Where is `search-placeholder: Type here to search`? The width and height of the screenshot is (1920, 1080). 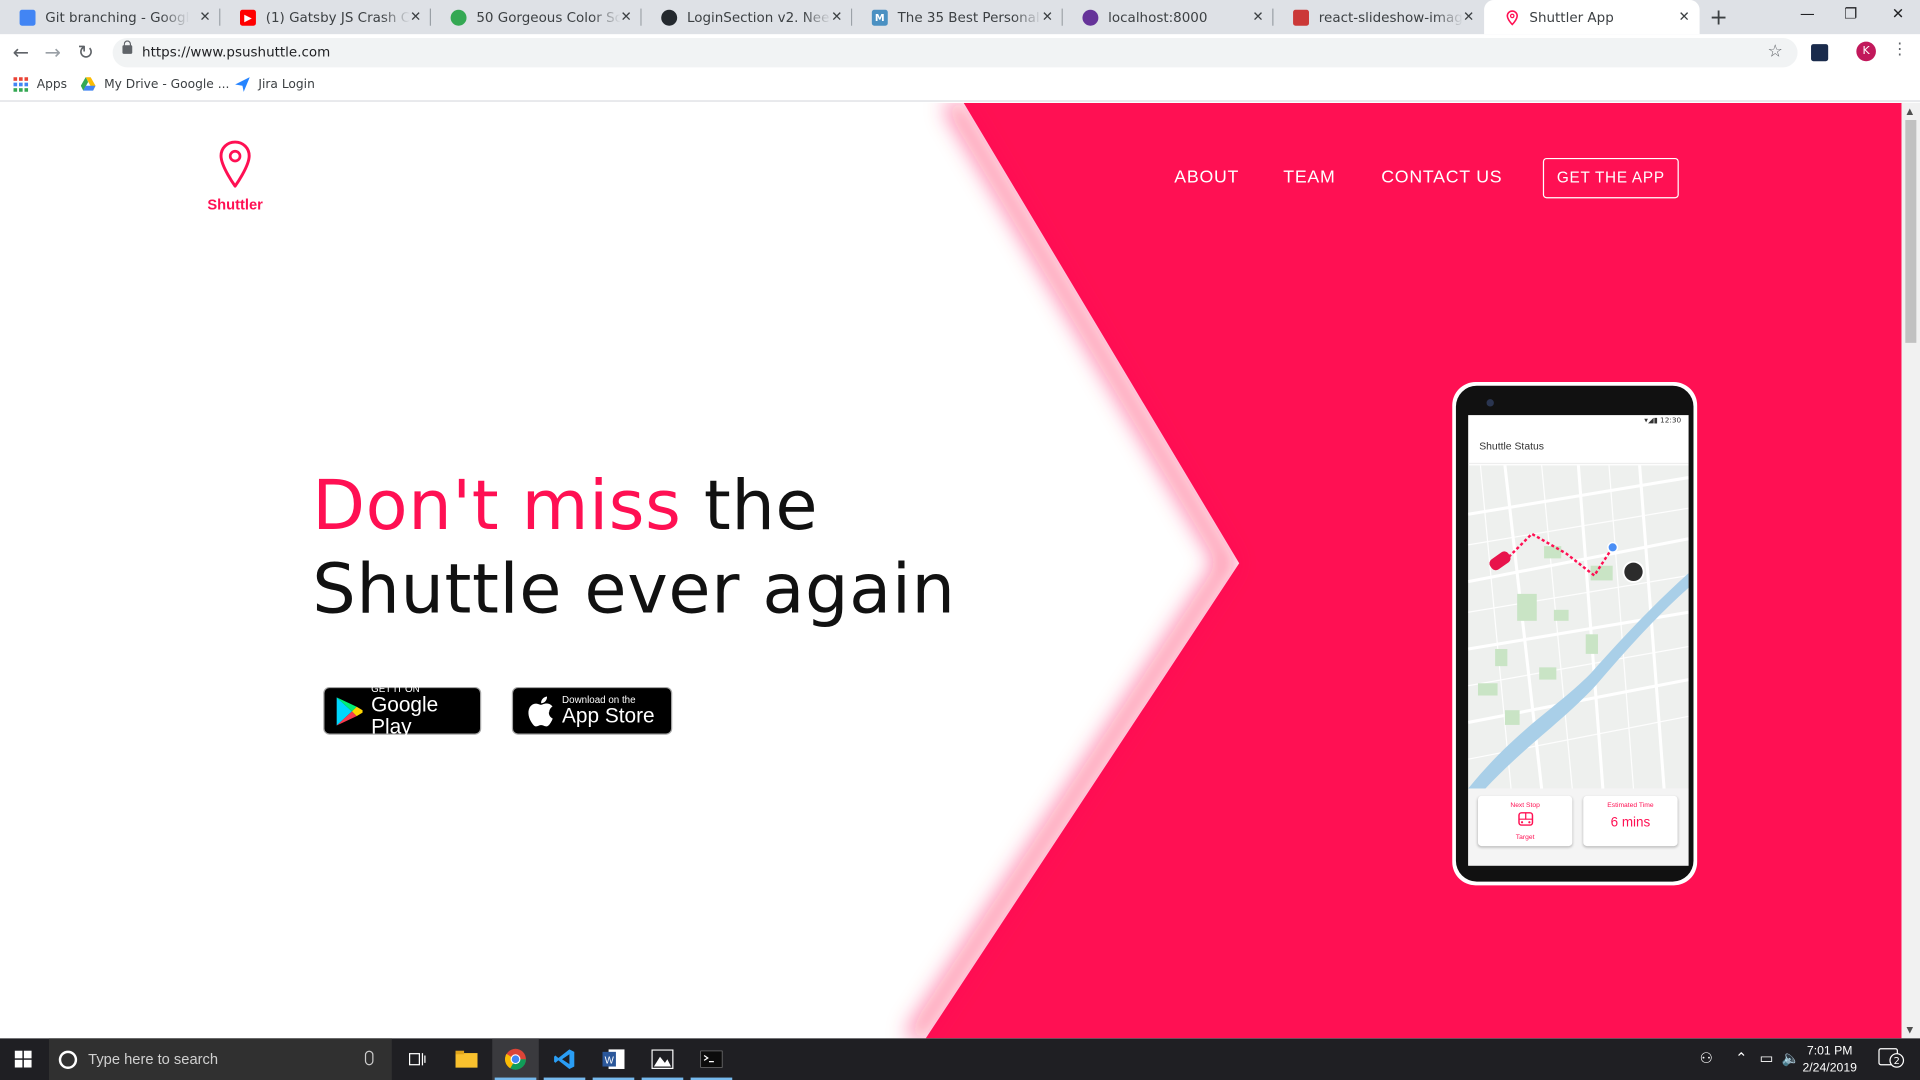 search-placeholder: Type here to search is located at coordinates (153, 1059).